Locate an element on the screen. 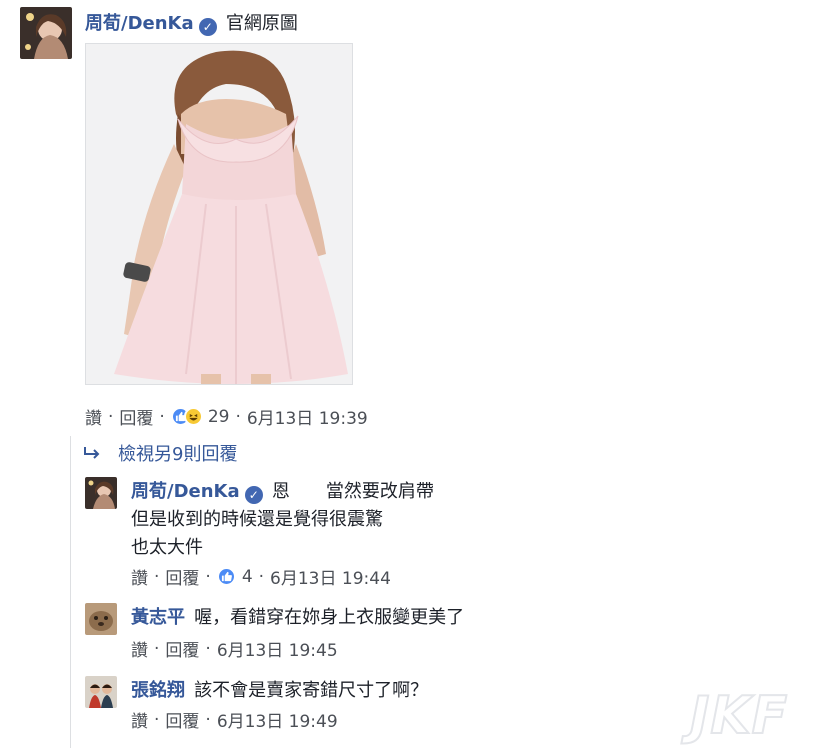 The width and height of the screenshot is (815, 748). reply-1-actions: 讚 · 回覆 · 4 · 6月13日 19:44 is located at coordinates (261, 577).